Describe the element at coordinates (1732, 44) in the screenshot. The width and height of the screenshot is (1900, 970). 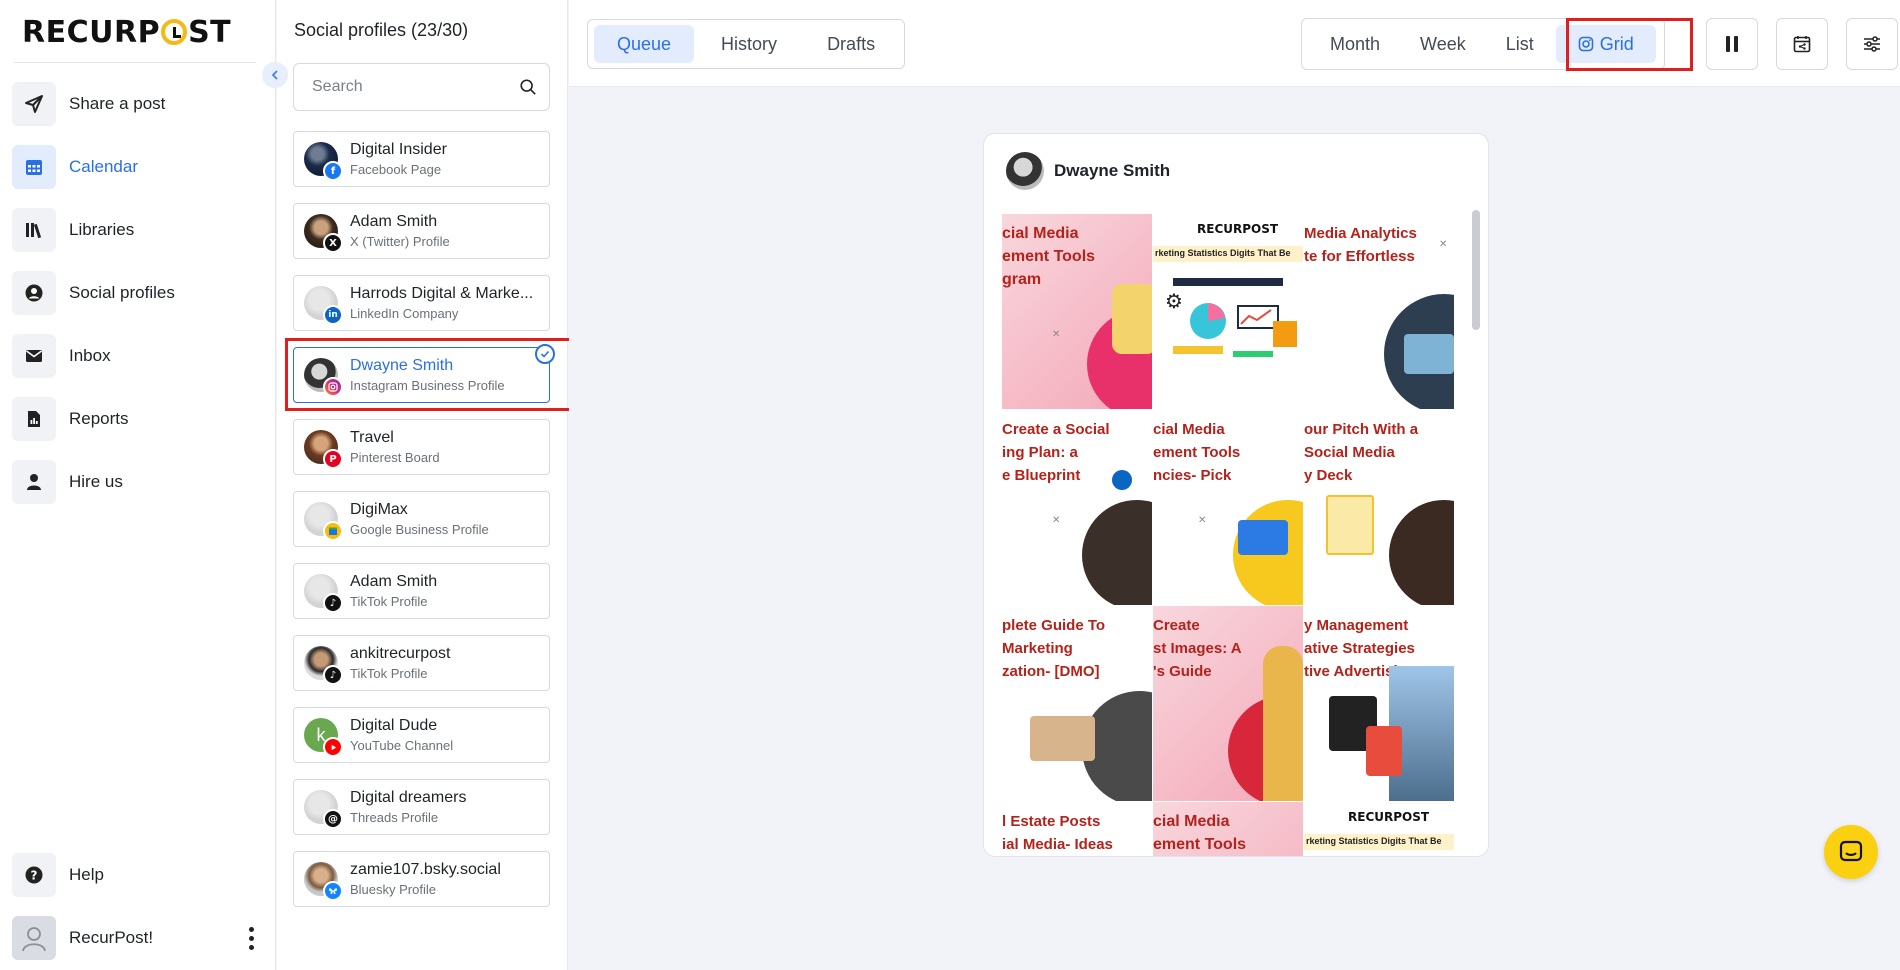
I see `pause-queue-button` at that location.